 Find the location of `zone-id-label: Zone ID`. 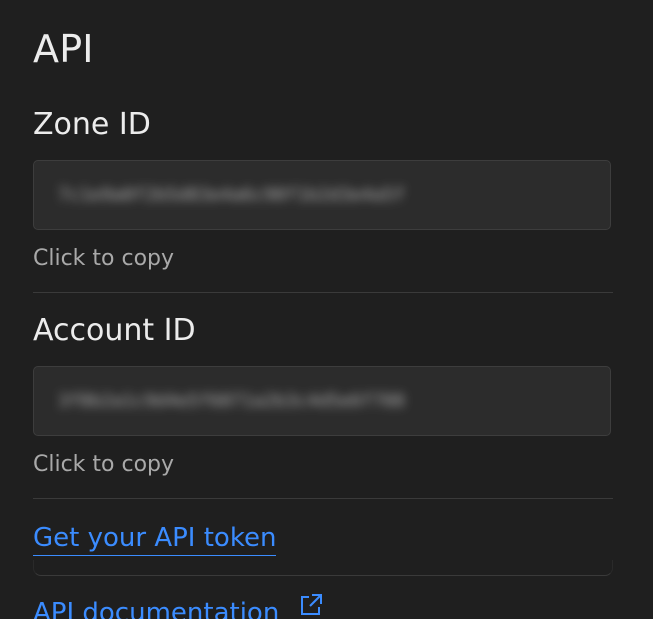

zone-id-label: Zone ID is located at coordinates (92, 124).